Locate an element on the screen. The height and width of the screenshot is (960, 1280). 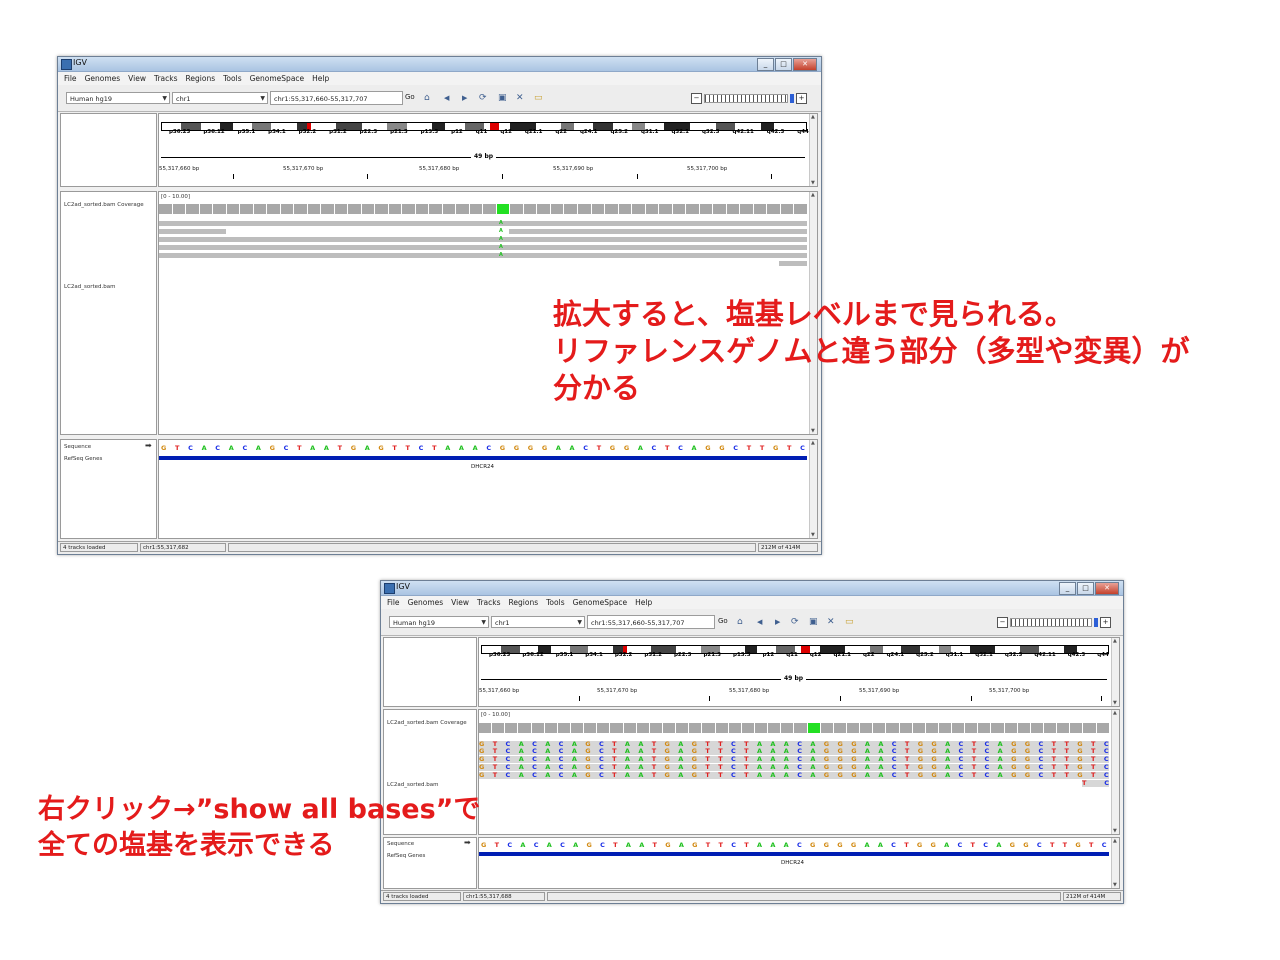
home-icon: ⌂ is located at coordinates (427, 98).